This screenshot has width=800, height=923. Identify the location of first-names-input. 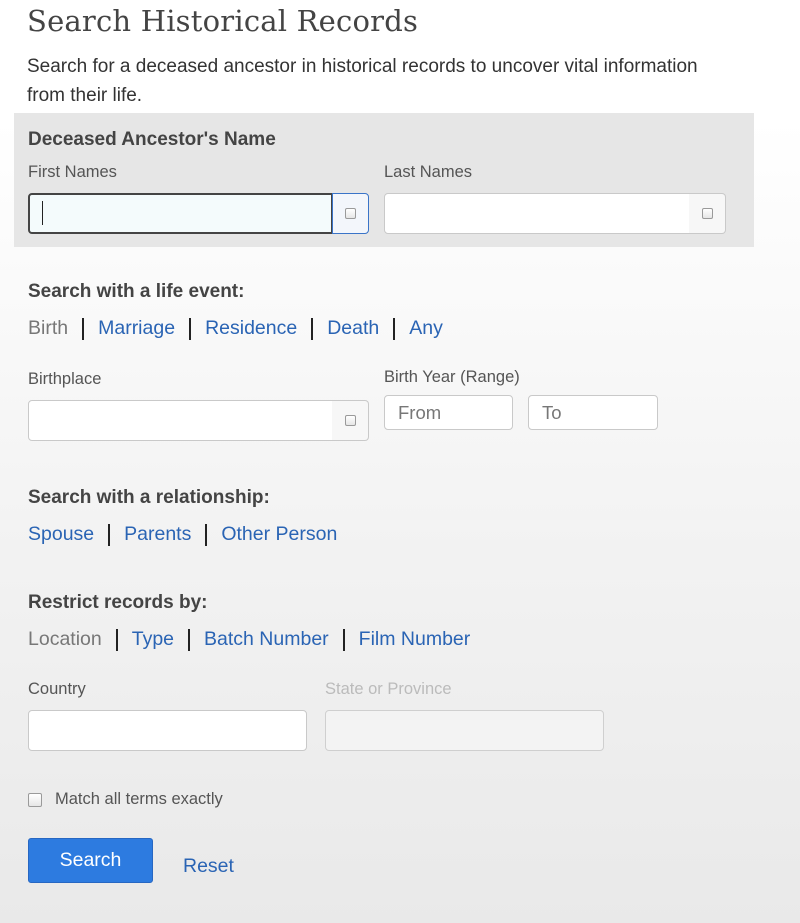
(180, 213).